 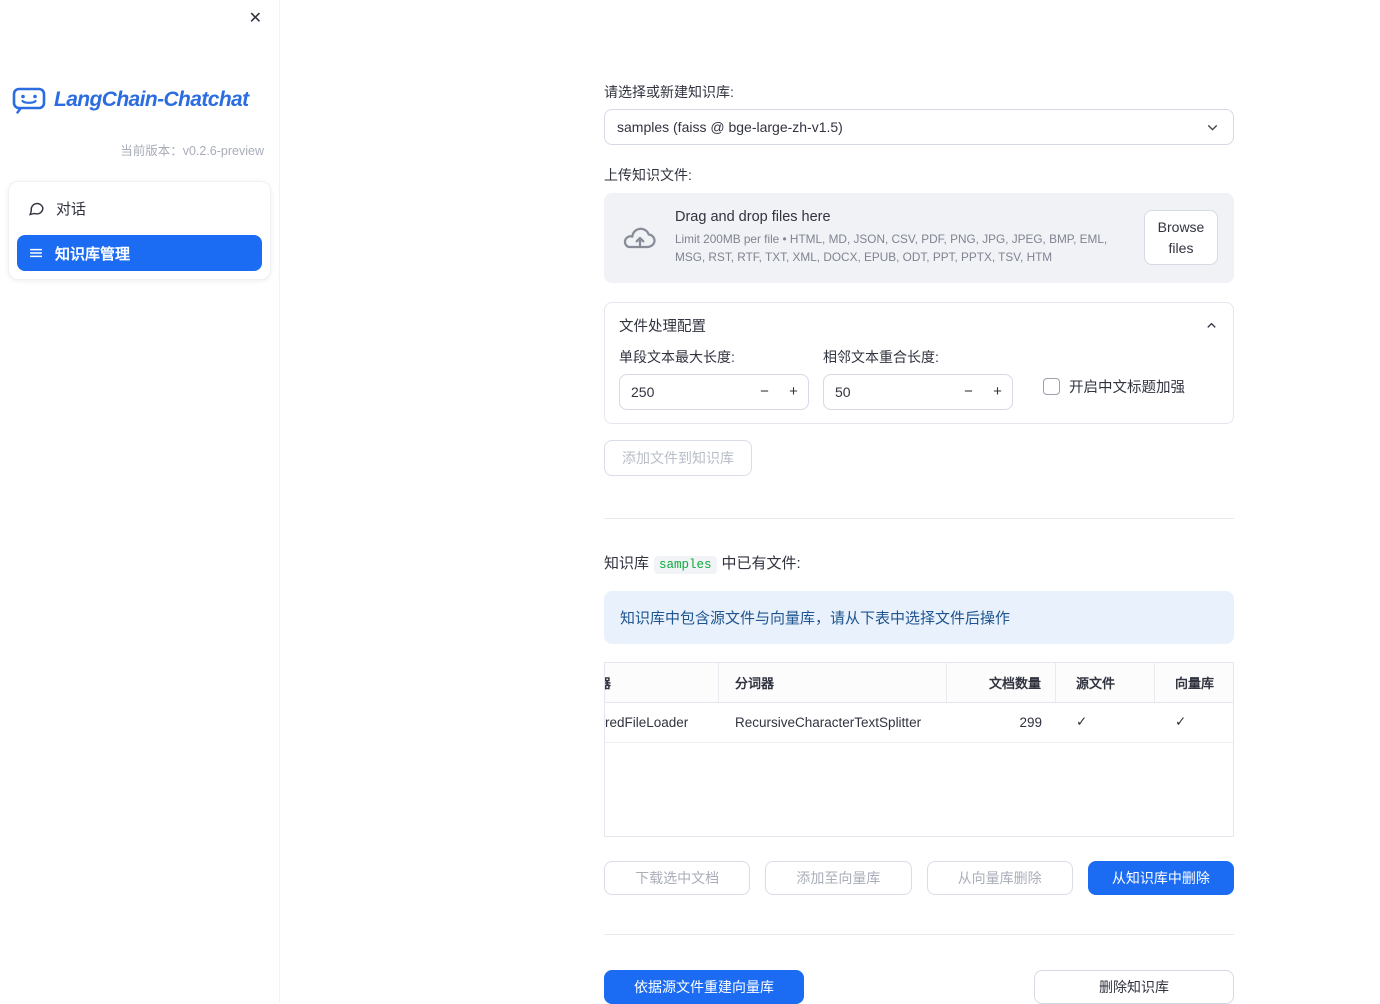 I want to click on table-header-row: 器 分词器 文档数量 源文件 向量库, so click(x=919, y=682).